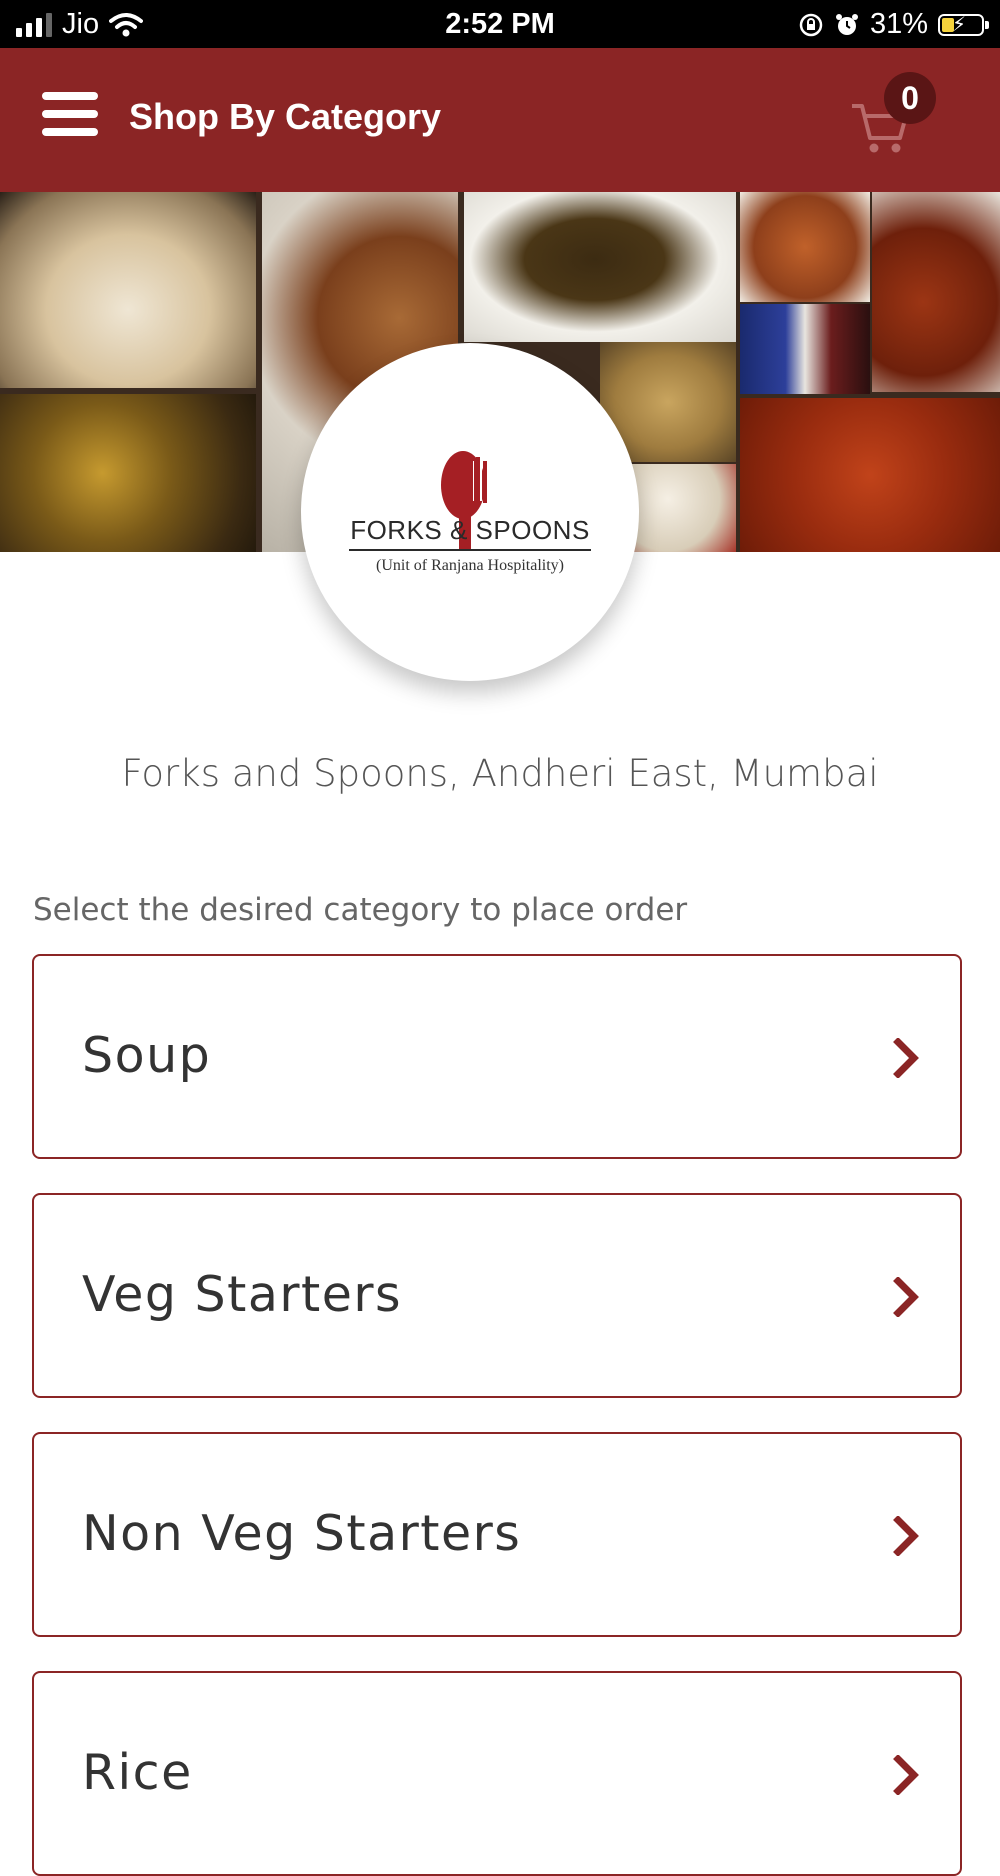  Describe the element at coordinates (811, 24) in the screenshot. I see `orientation-lock-icon` at that location.